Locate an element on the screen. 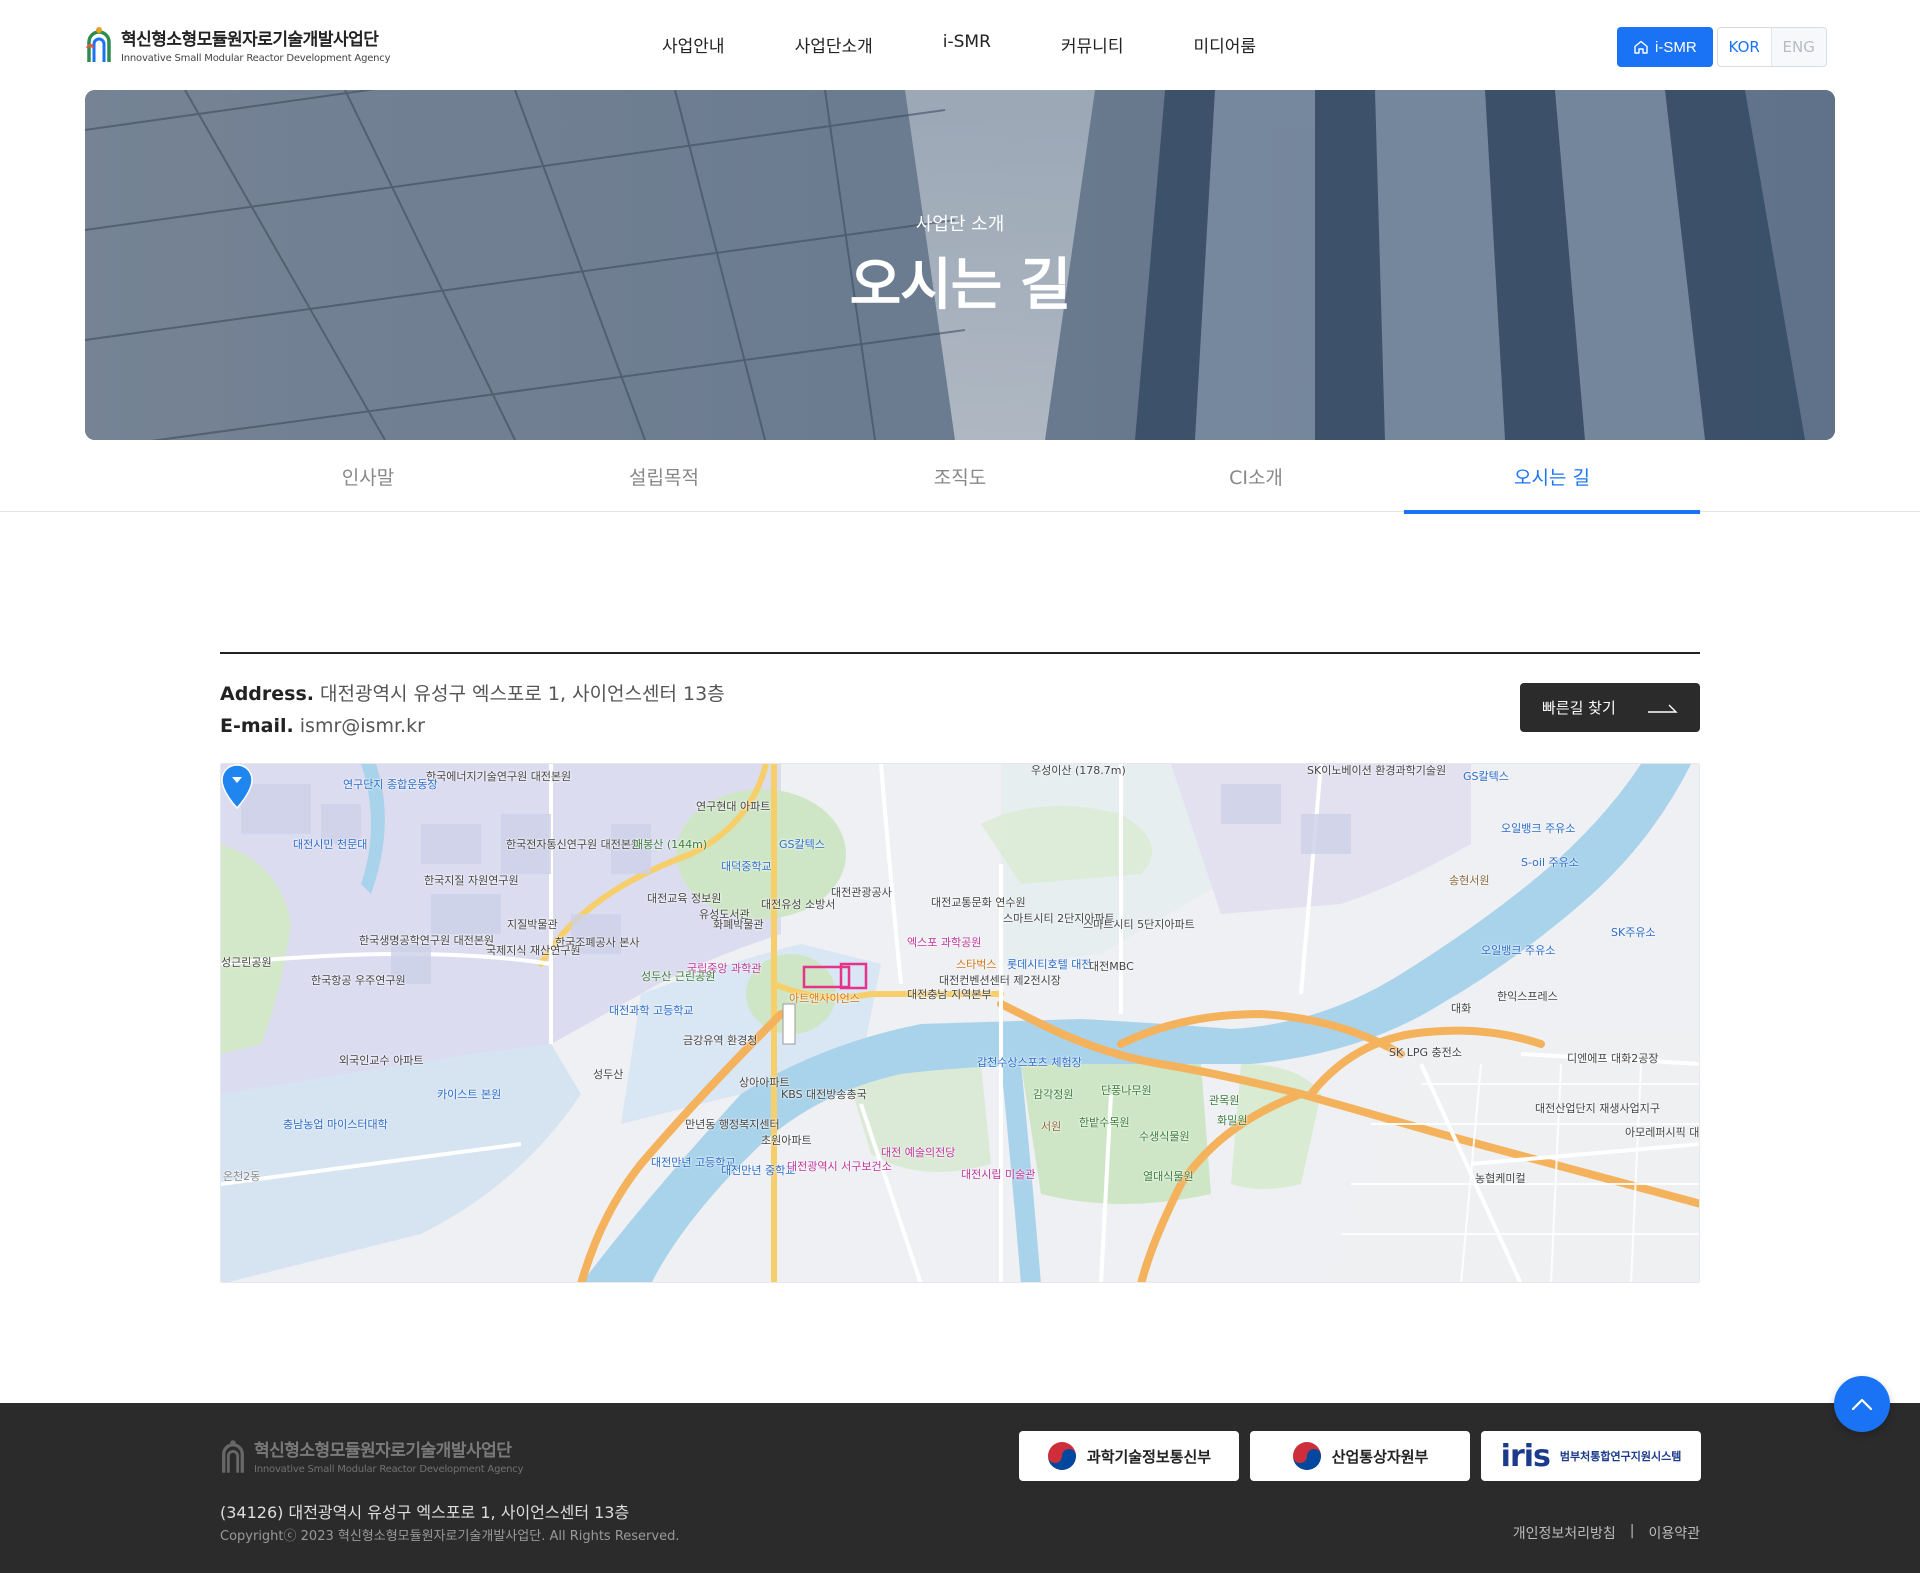  map-label: 대전산업단지 재생사업지구 is located at coordinates (1597, 1108).